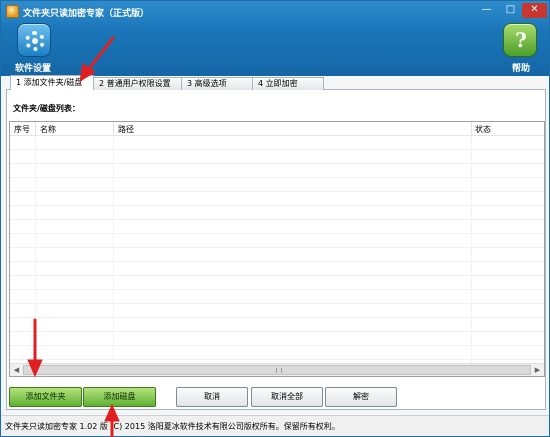  What do you see at coordinates (45, 397) in the screenshot?
I see `add-folder-button: 添加文件夹` at bounding box center [45, 397].